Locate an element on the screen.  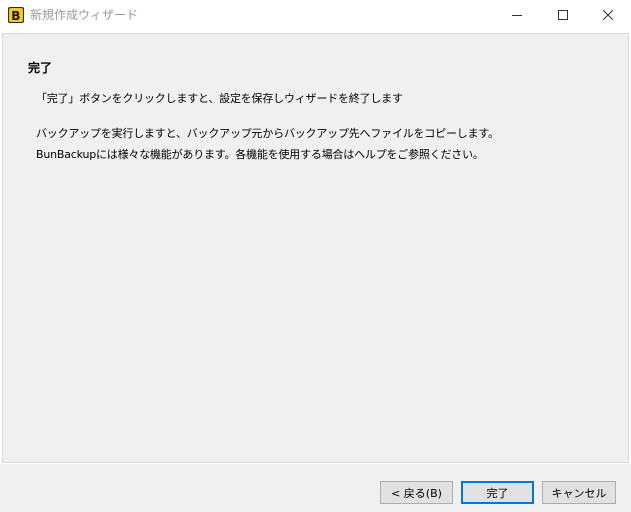
finish-instruction-text: 「完了」ボタンをクリックしますと、設定を保存しウィザードを終了します is located at coordinates (219, 98).